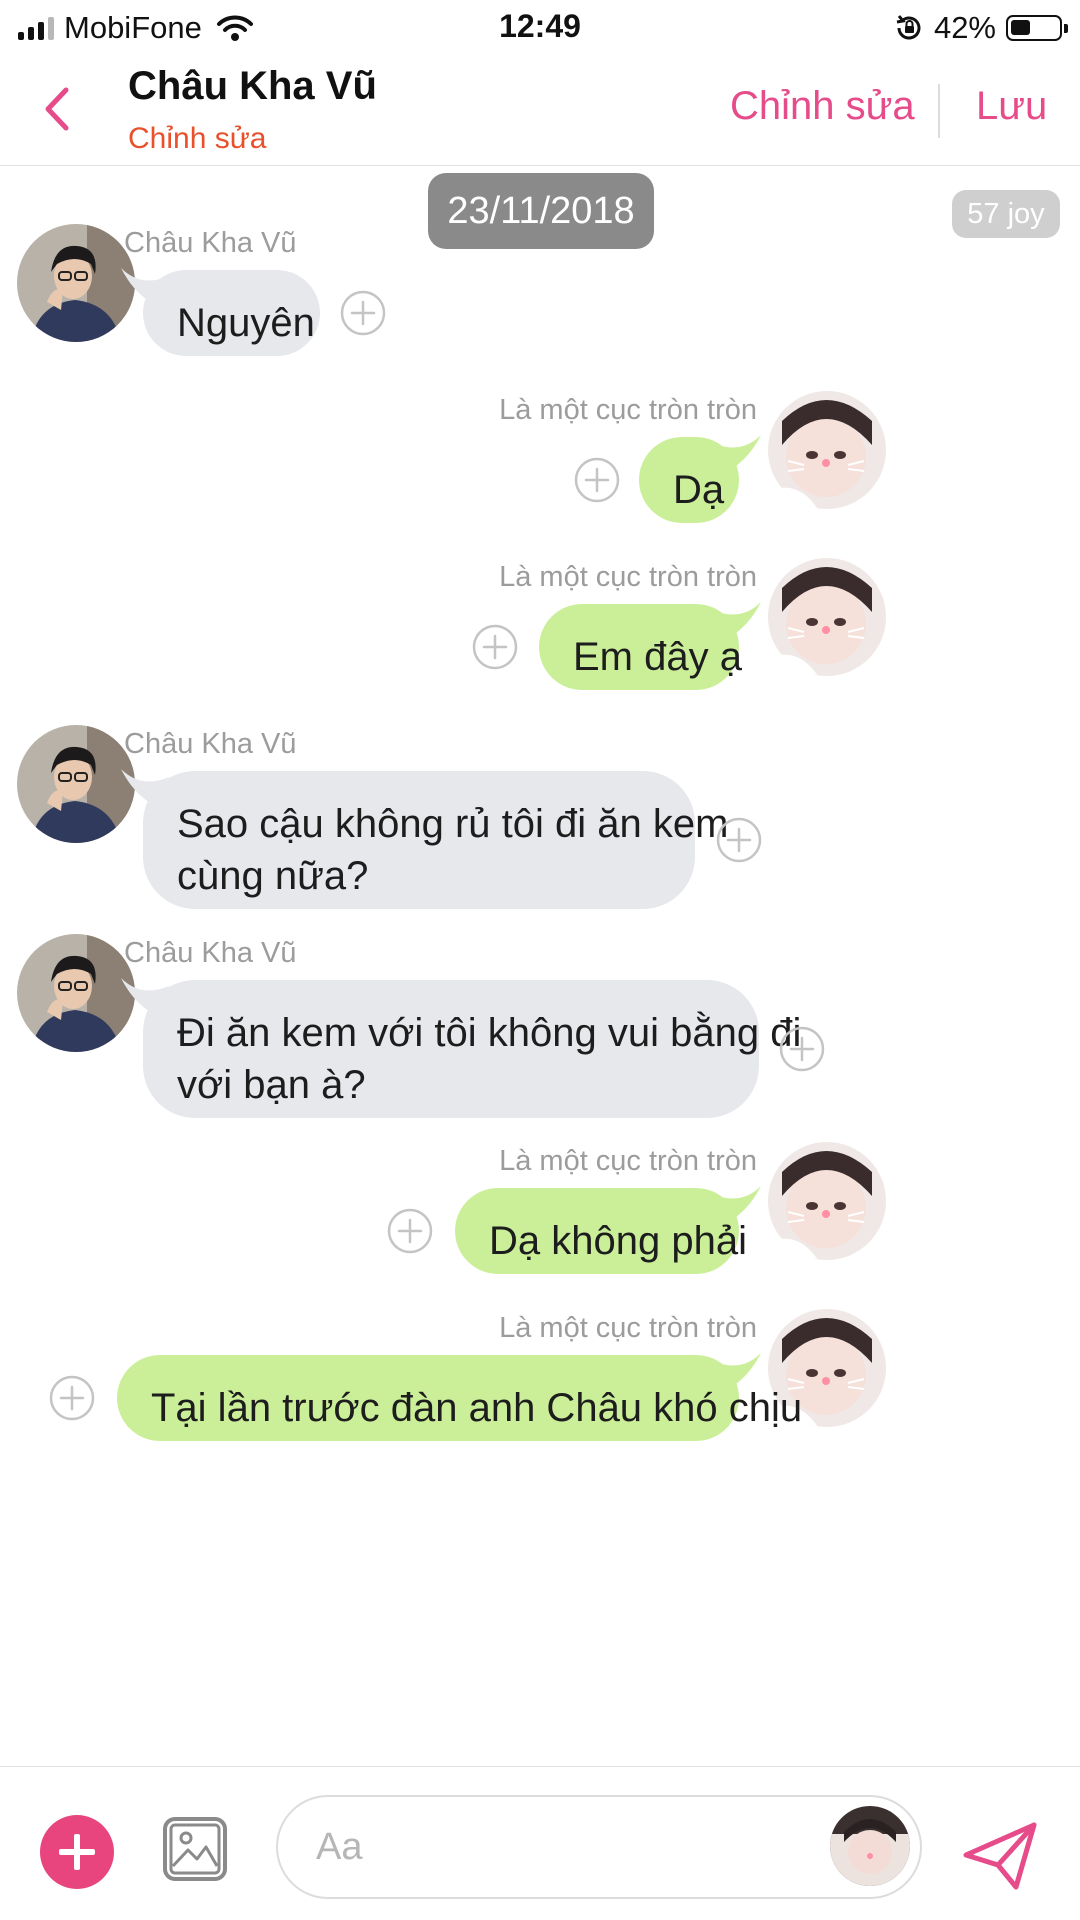 This screenshot has width=1080, height=1920. I want to click on battery-level, so click(1021, 27).